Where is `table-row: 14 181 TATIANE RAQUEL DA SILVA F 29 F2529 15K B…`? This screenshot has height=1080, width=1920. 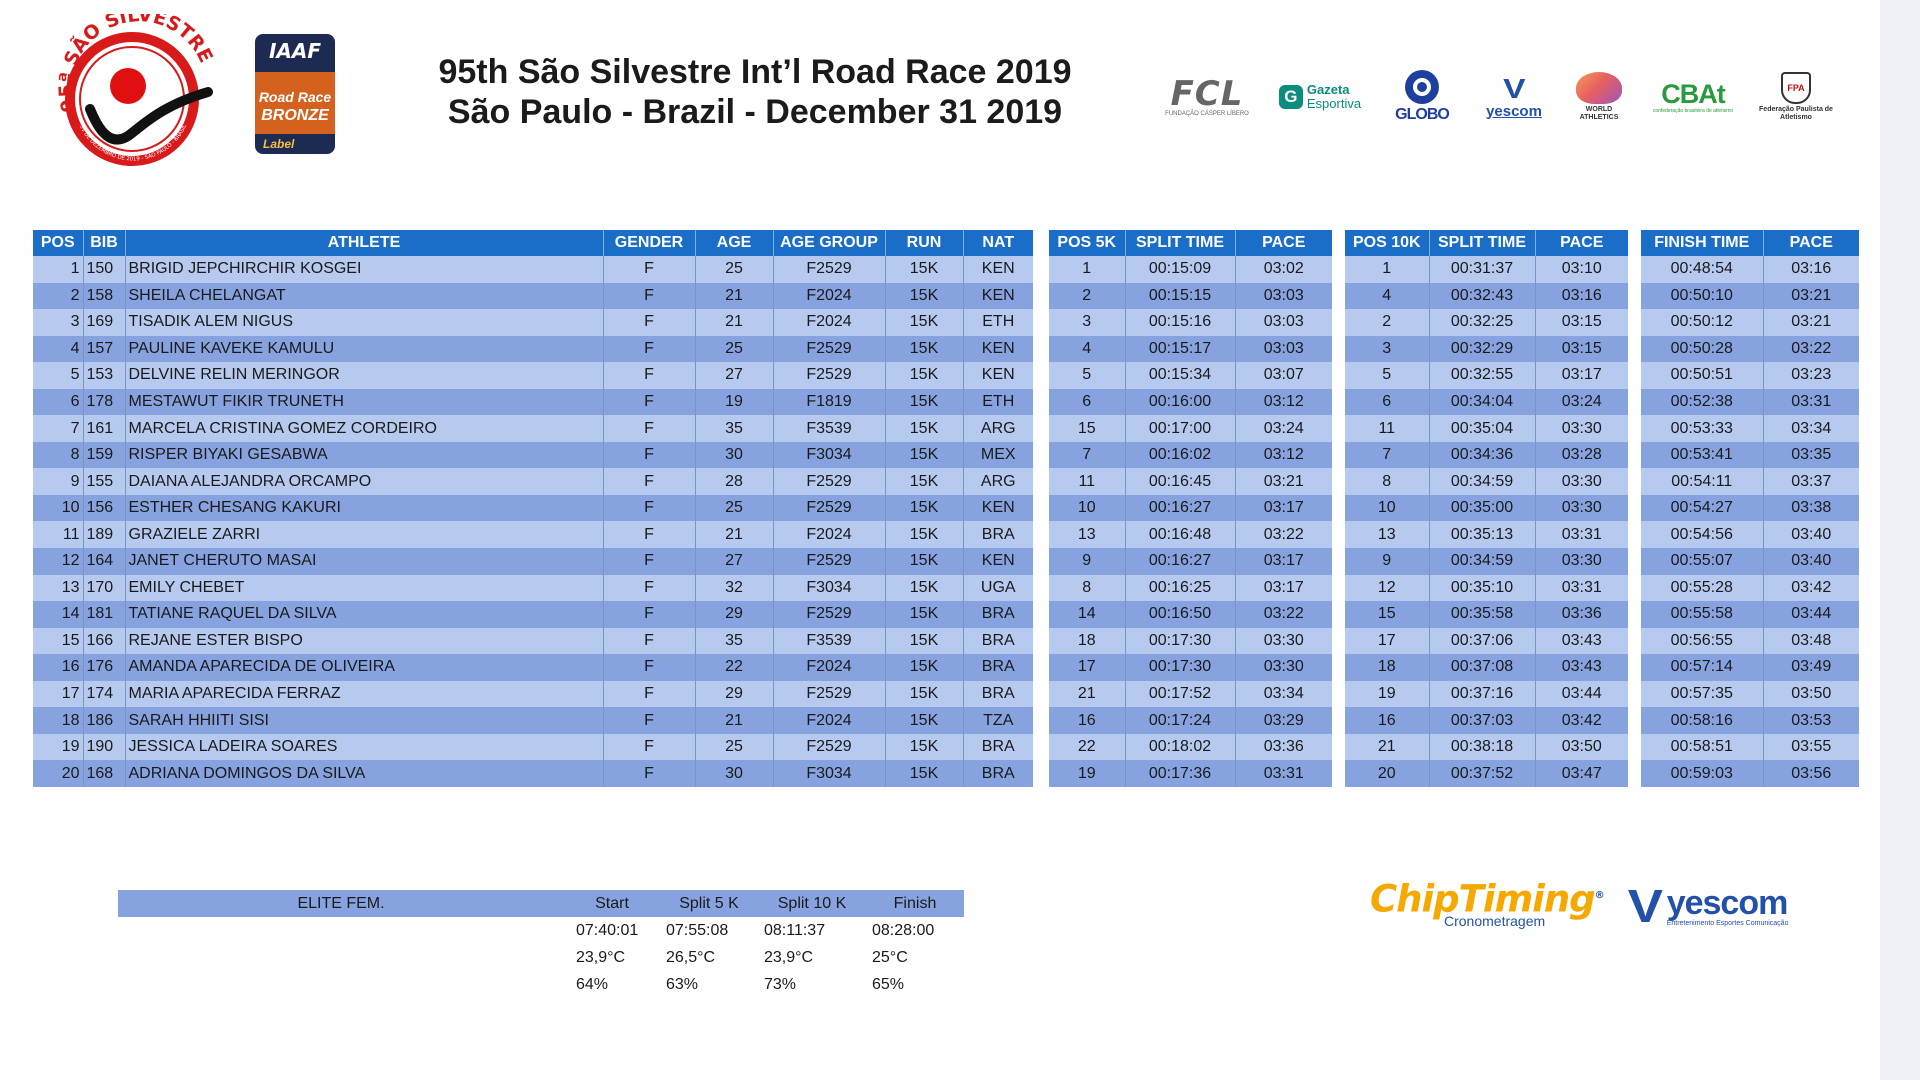
table-row: 14 181 TATIANE RAQUEL DA SILVA F 29 F2529 15K B… is located at coordinates (533, 614).